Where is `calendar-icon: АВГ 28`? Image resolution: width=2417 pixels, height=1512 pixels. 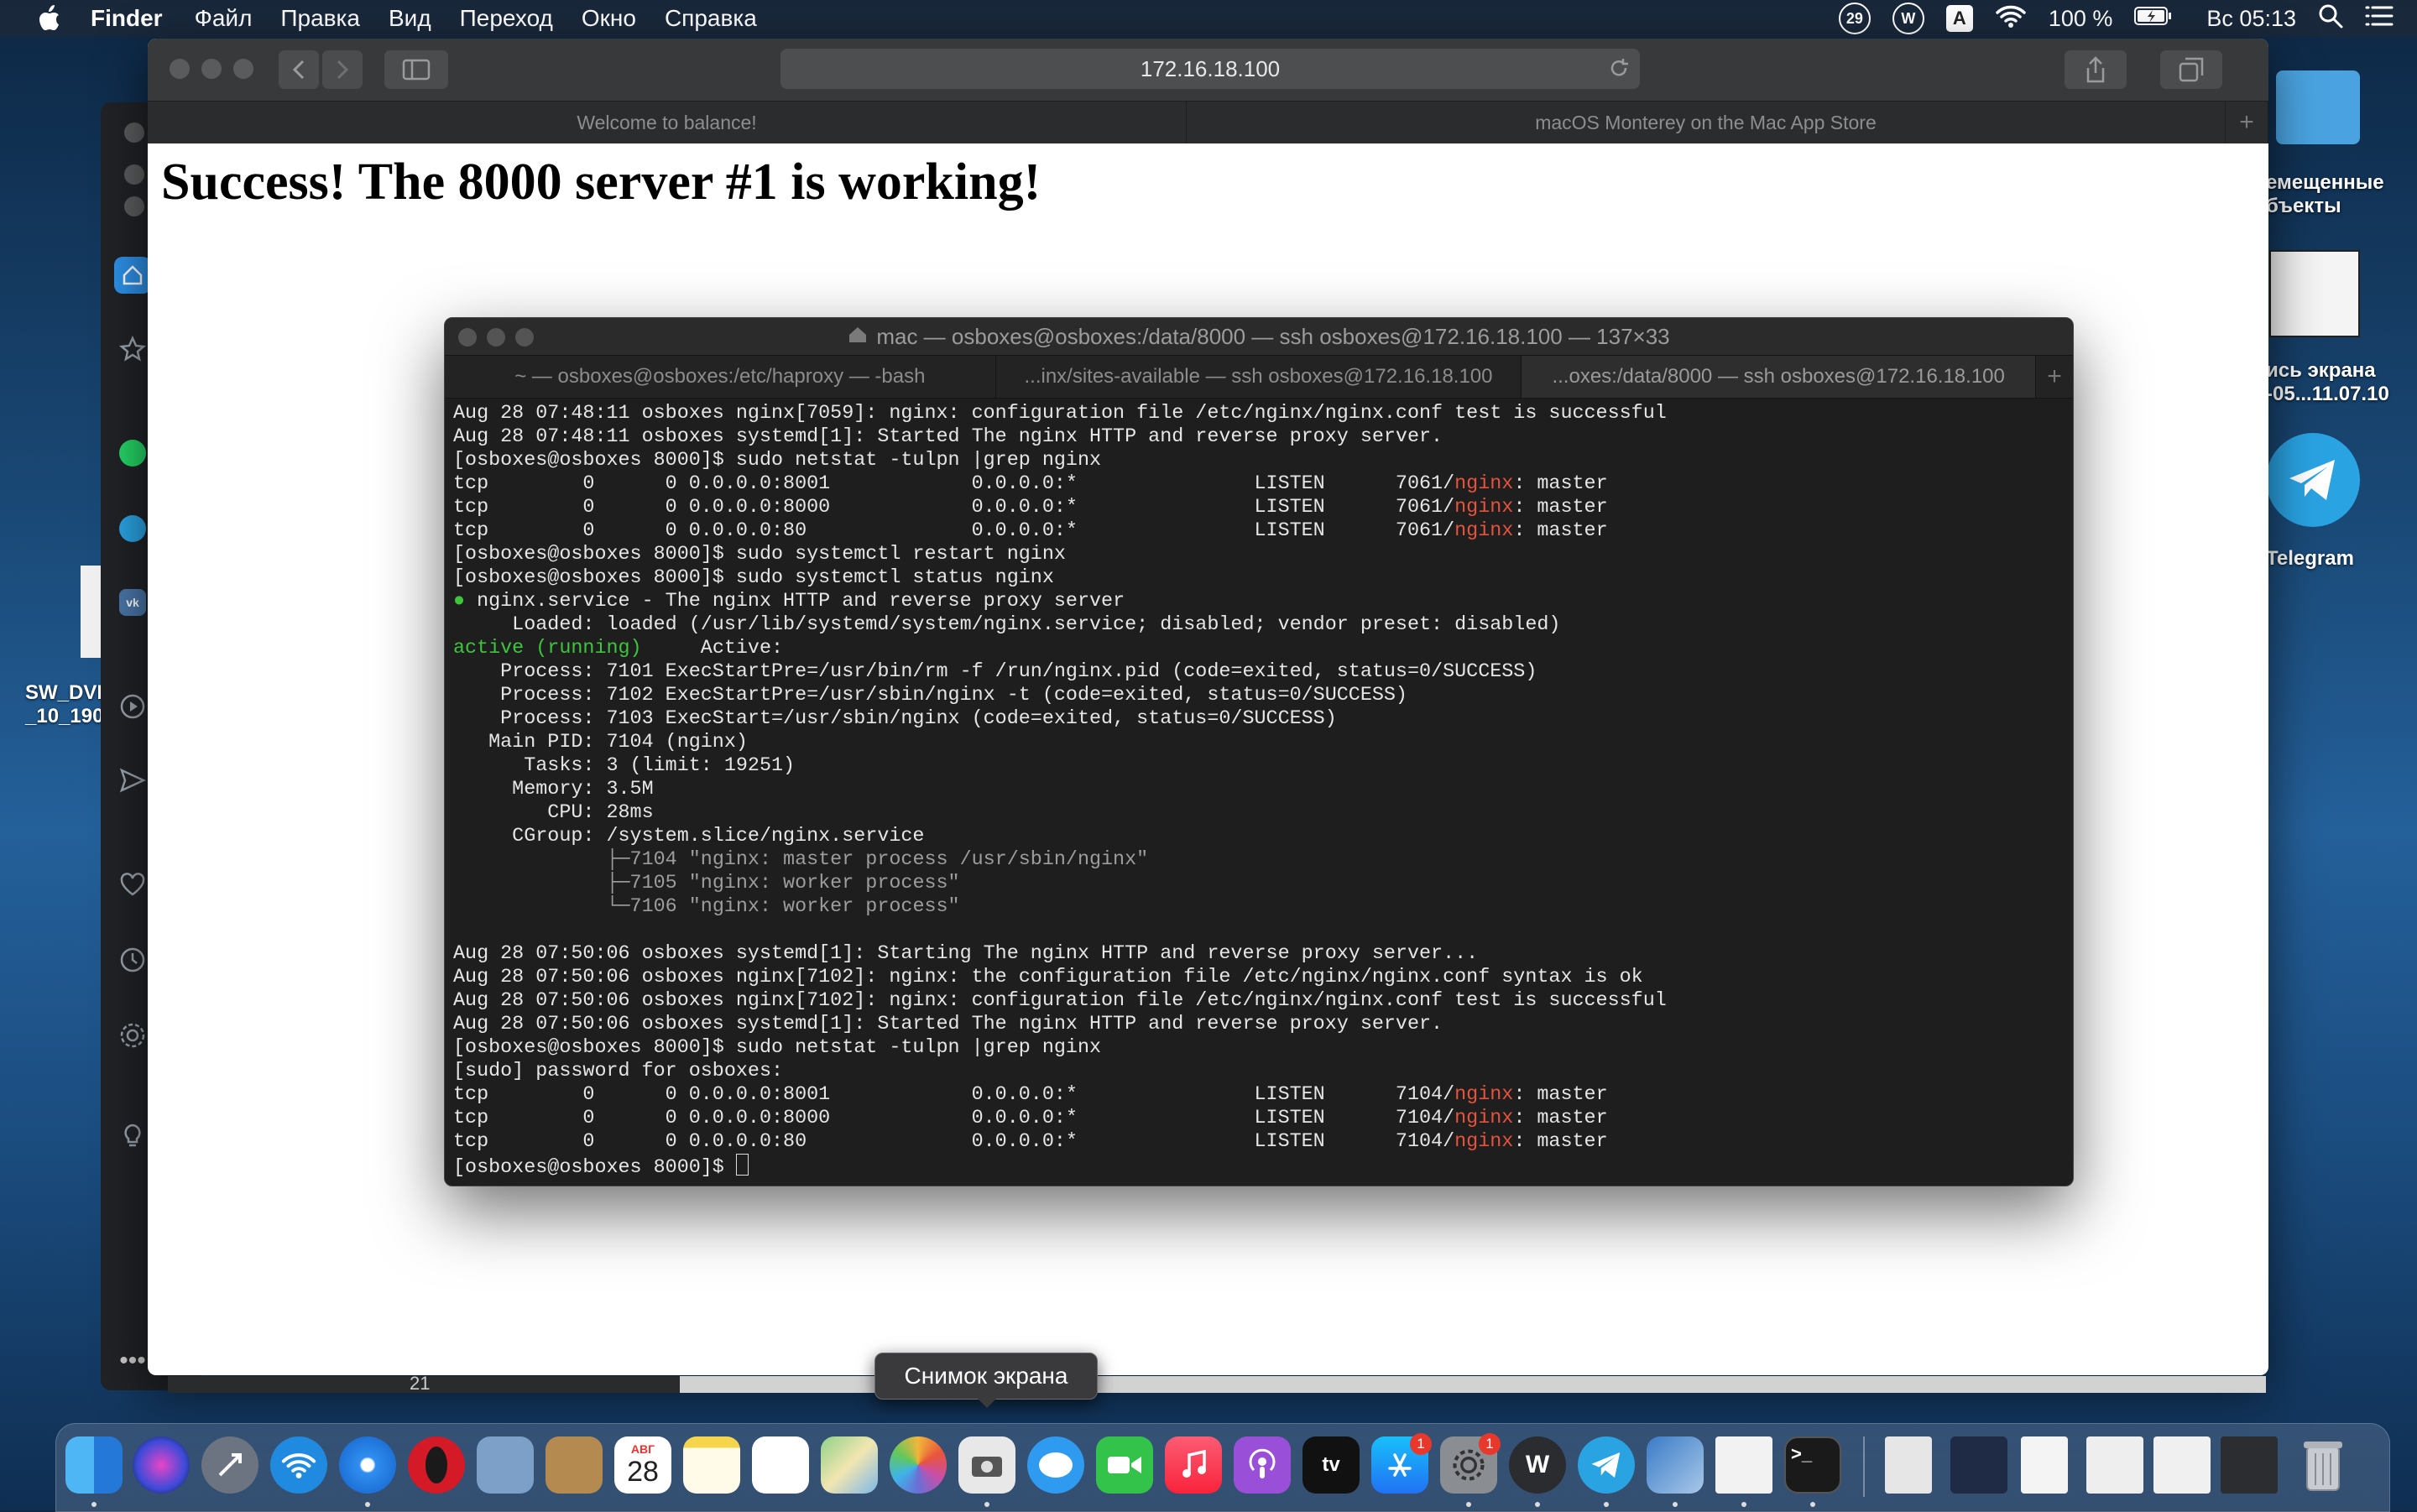 calendar-icon: АВГ 28 is located at coordinates (642, 1465).